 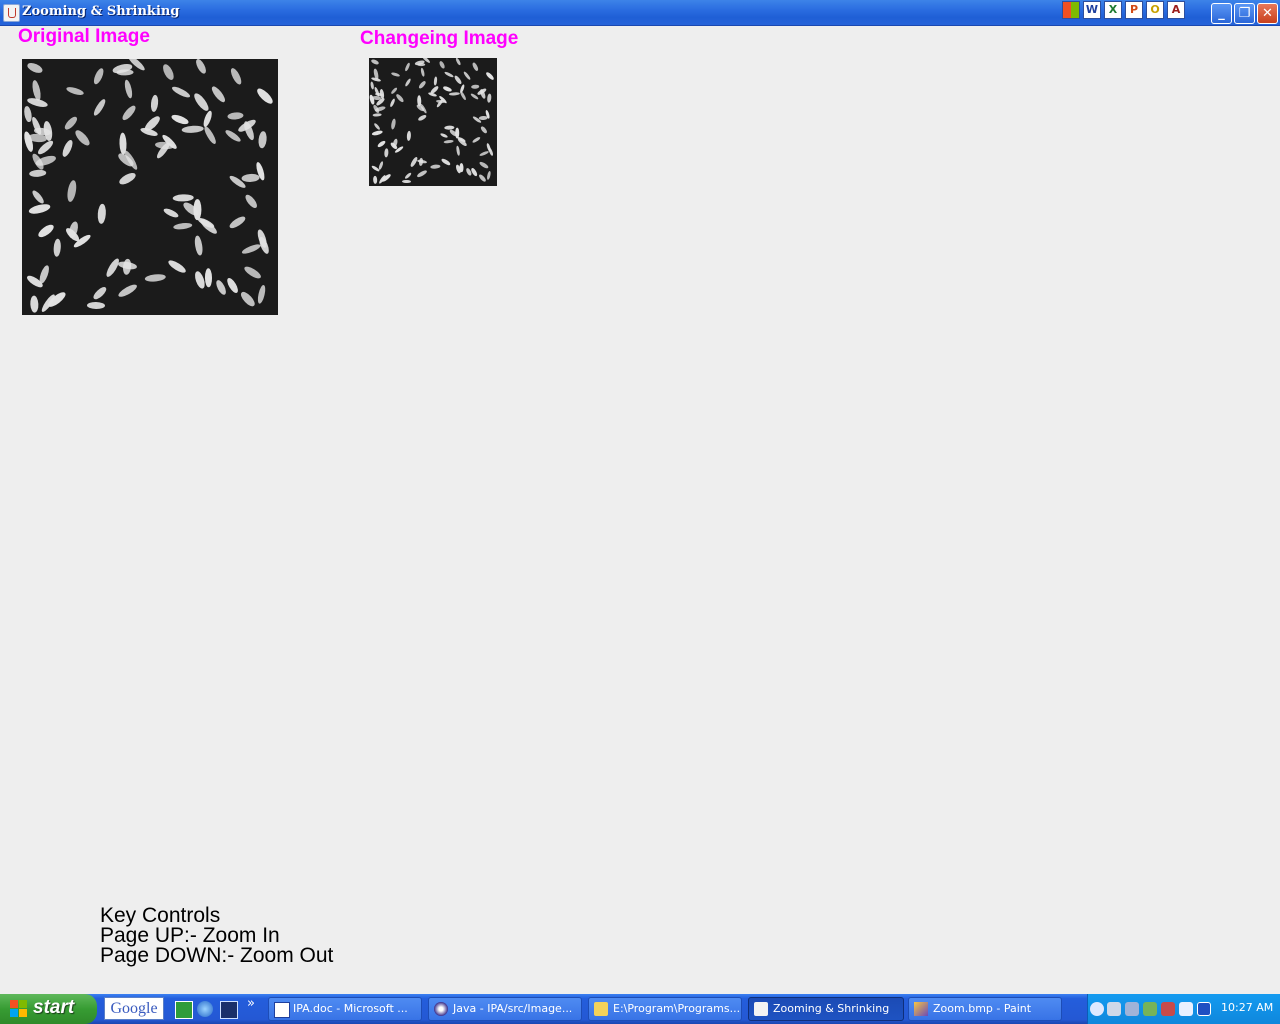 I want to click on access-shortcut-icon: A, so click(x=1176, y=10).